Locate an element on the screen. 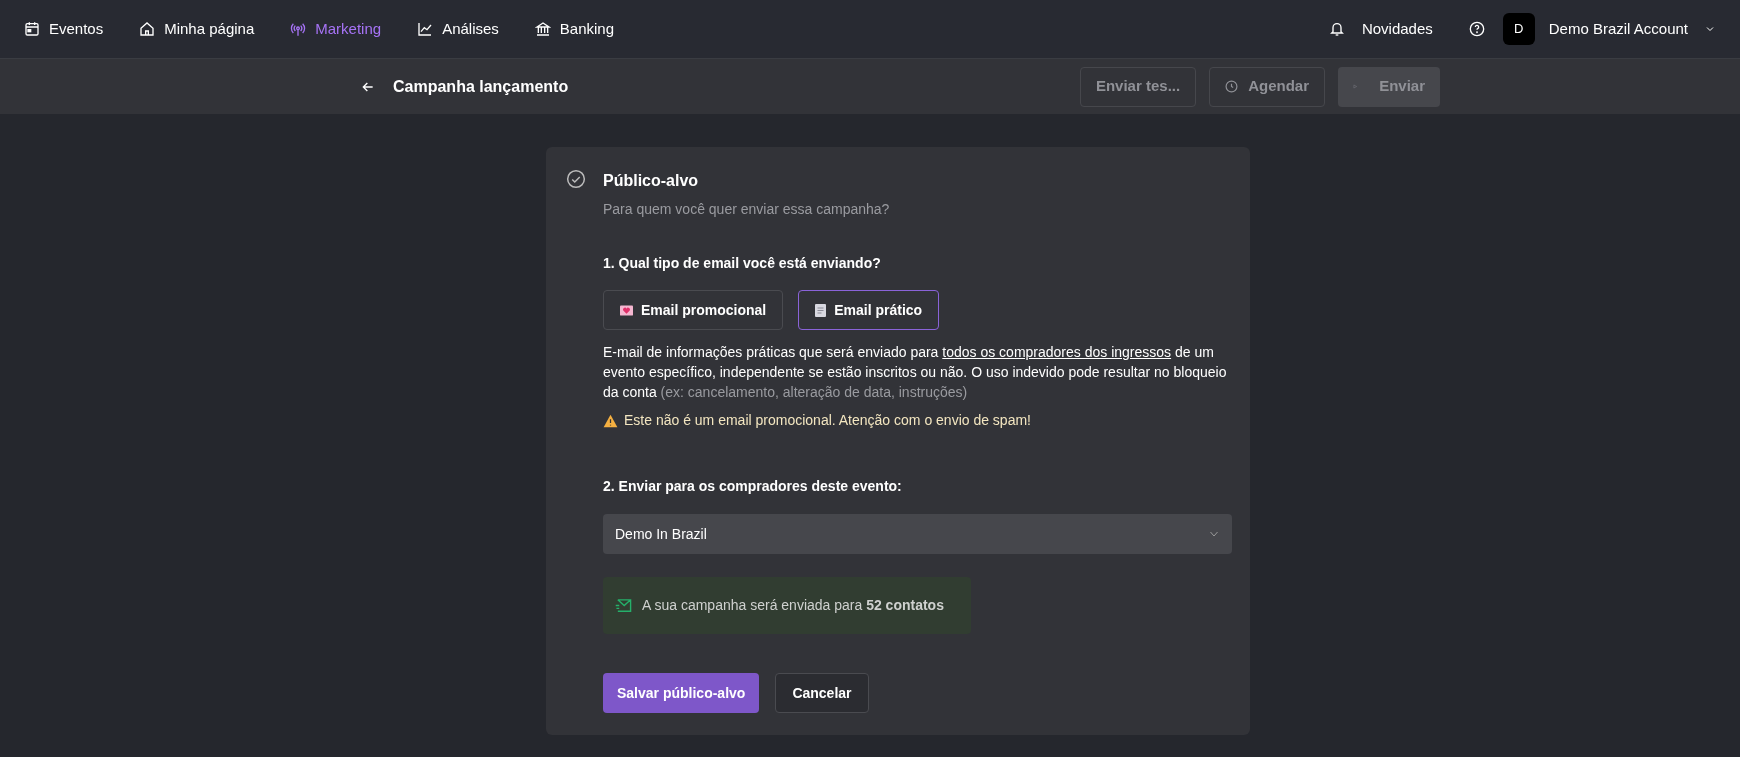 Image resolution: width=1740 pixels, height=757 pixels. avatar: D is located at coordinates (1518, 29).